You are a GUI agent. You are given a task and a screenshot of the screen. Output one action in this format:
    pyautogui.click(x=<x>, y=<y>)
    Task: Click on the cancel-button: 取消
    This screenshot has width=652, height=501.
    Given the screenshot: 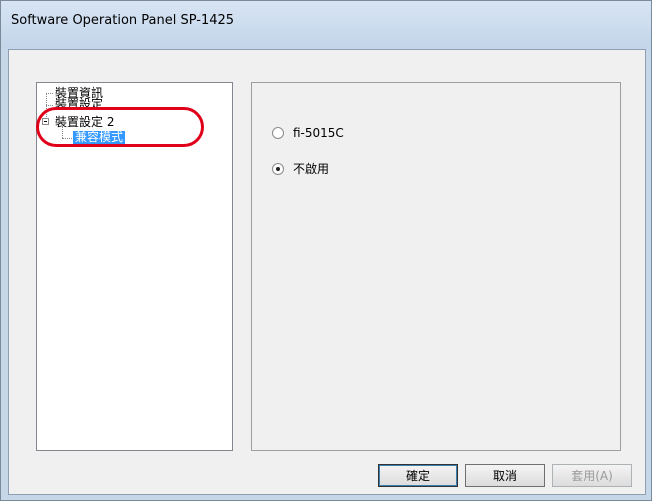 What is the action you would take?
    pyautogui.click(x=505, y=475)
    